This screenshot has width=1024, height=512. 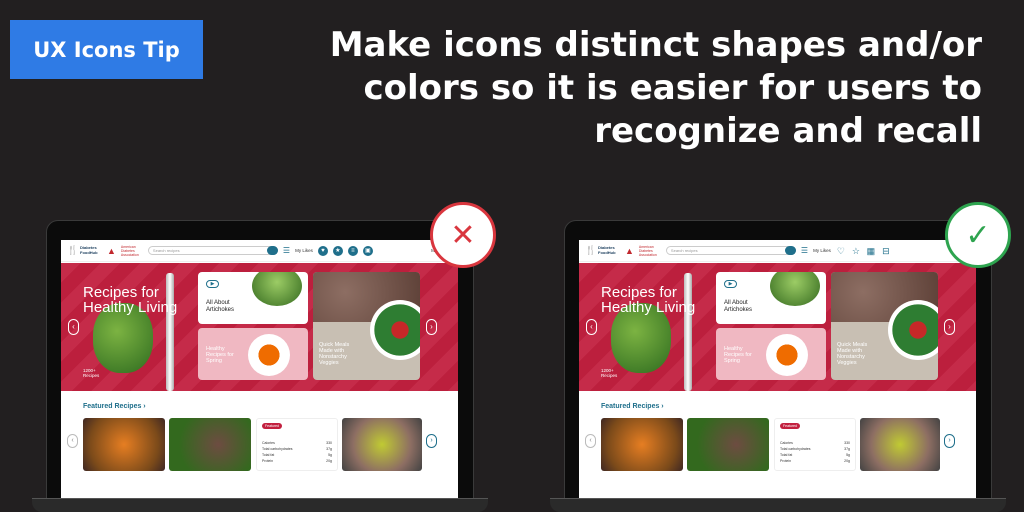 I want to click on star-icon: ☆, so click(x=856, y=251).